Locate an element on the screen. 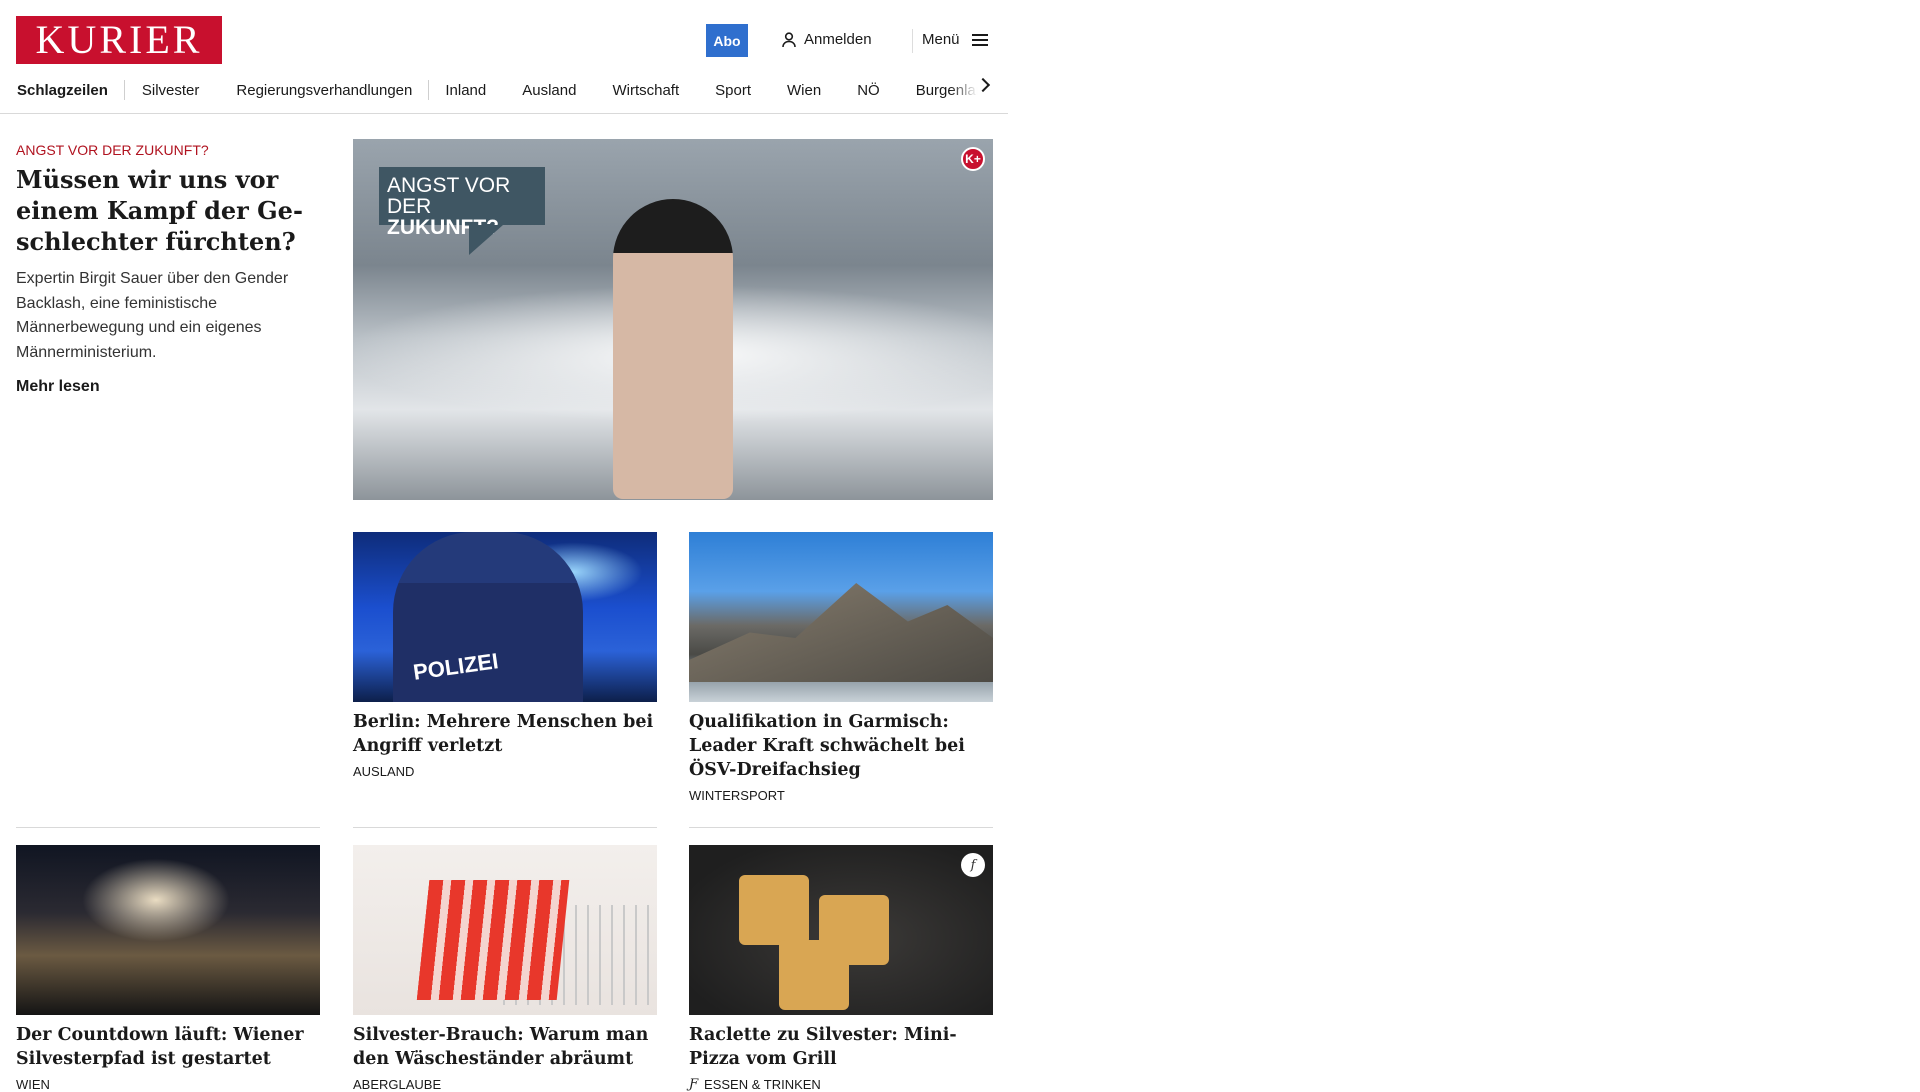 The image size is (1920, 1092). login-label: Anmelden is located at coordinates (838, 39).